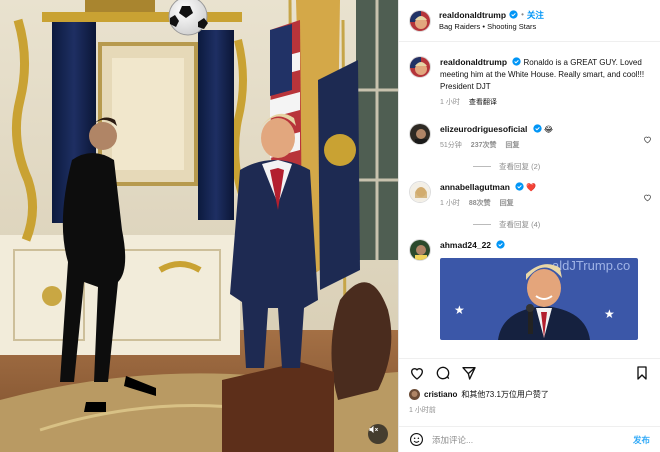 The width and height of the screenshot is (660, 452). I want to click on post-comment-button: 发布, so click(641, 440).